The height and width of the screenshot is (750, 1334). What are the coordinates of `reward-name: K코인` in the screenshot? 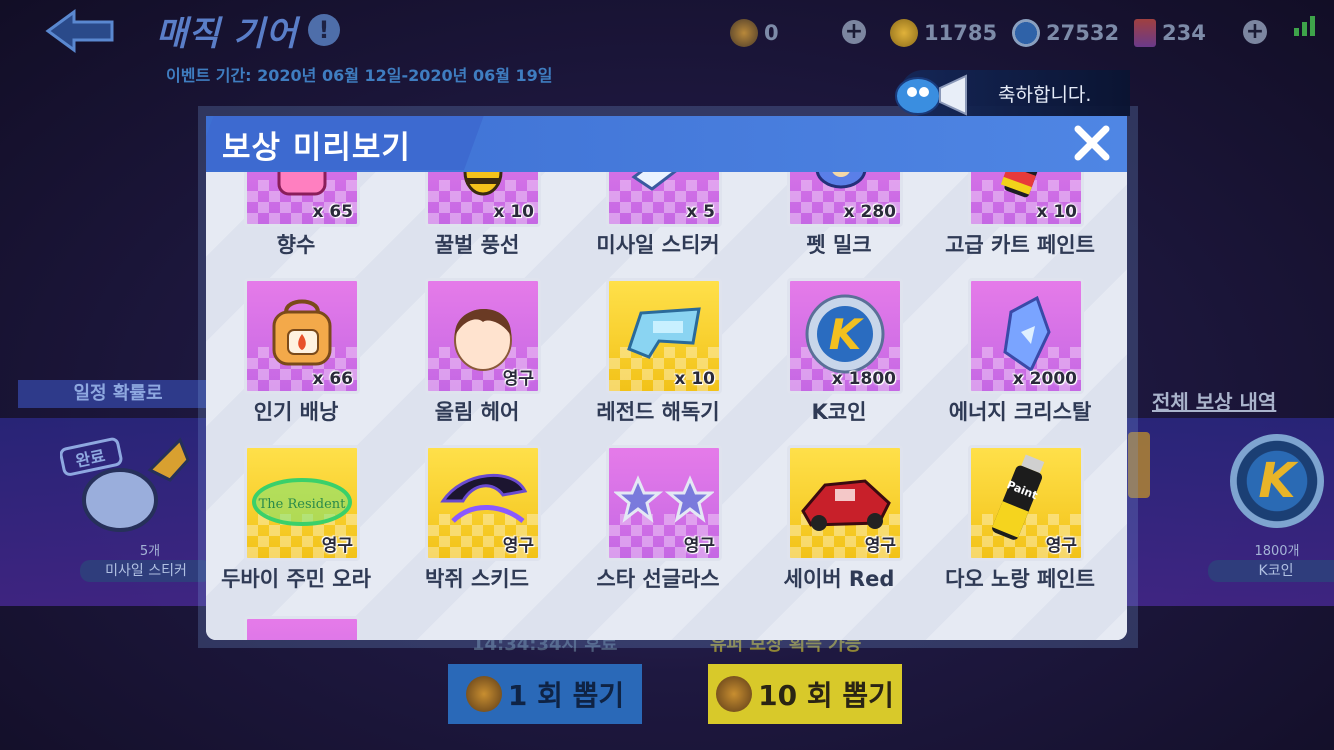 It's located at (839, 412).